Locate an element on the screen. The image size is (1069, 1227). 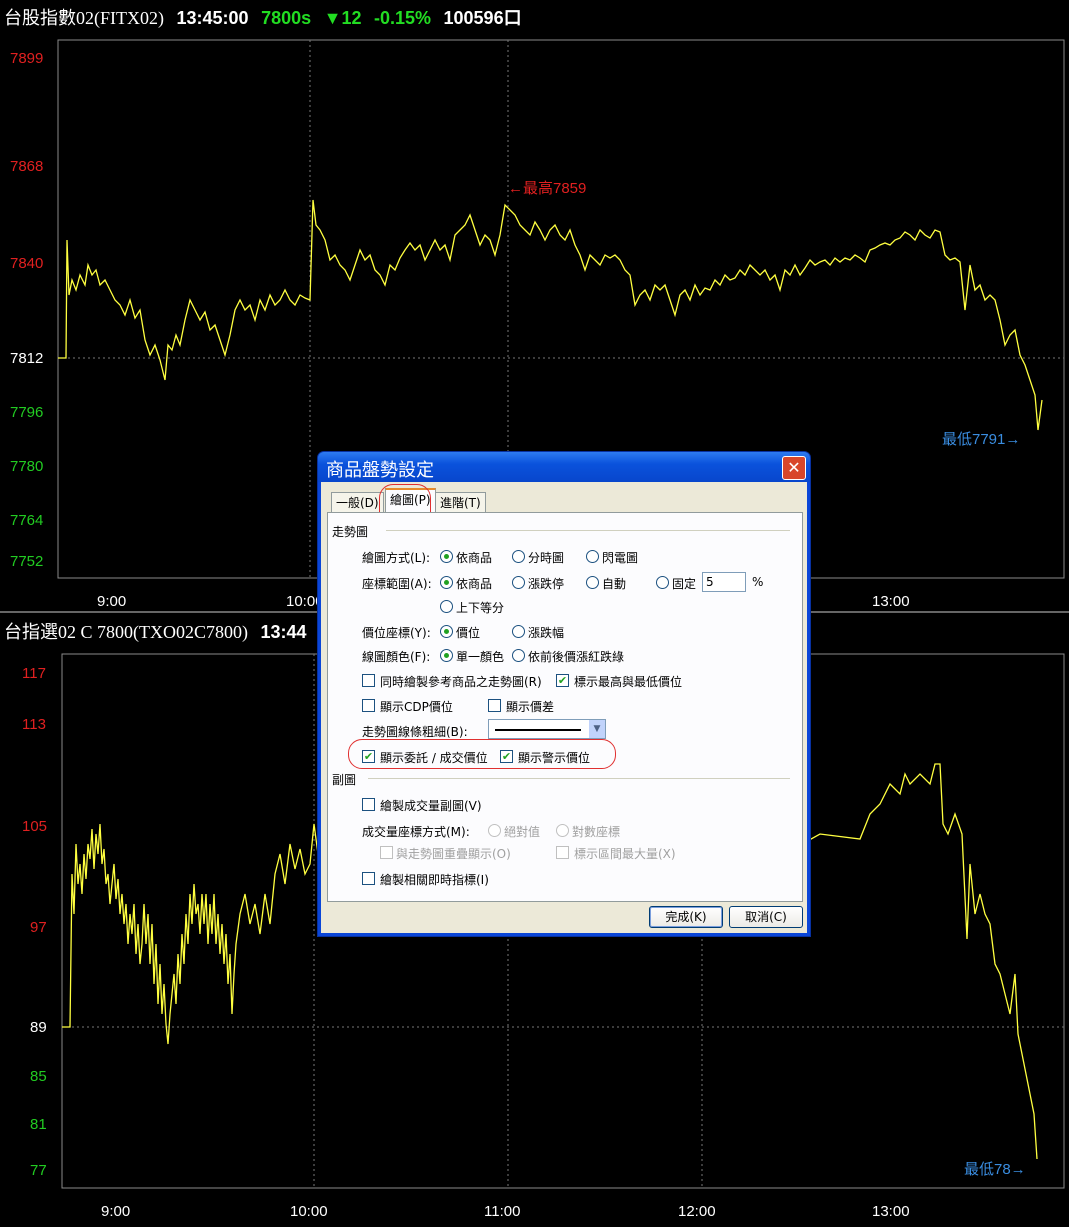
top-y-label-7899: 7899 is located at coordinates (26, 58).